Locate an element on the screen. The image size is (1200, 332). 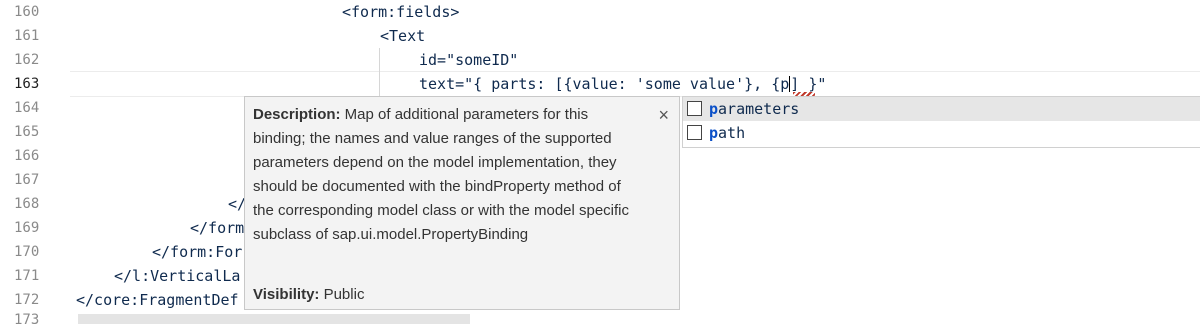
line-number: 170 is located at coordinates (27, 252).